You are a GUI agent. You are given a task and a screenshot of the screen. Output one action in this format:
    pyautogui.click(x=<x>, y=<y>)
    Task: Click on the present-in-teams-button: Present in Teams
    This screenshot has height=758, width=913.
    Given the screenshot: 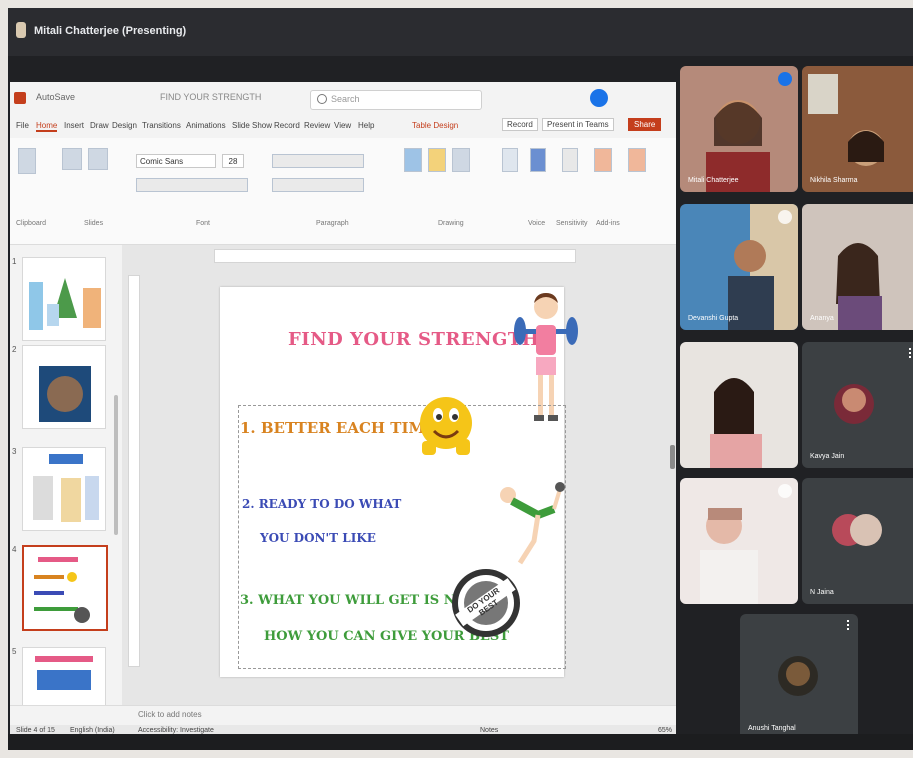 What is the action you would take?
    pyautogui.click(x=578, y=124)
    